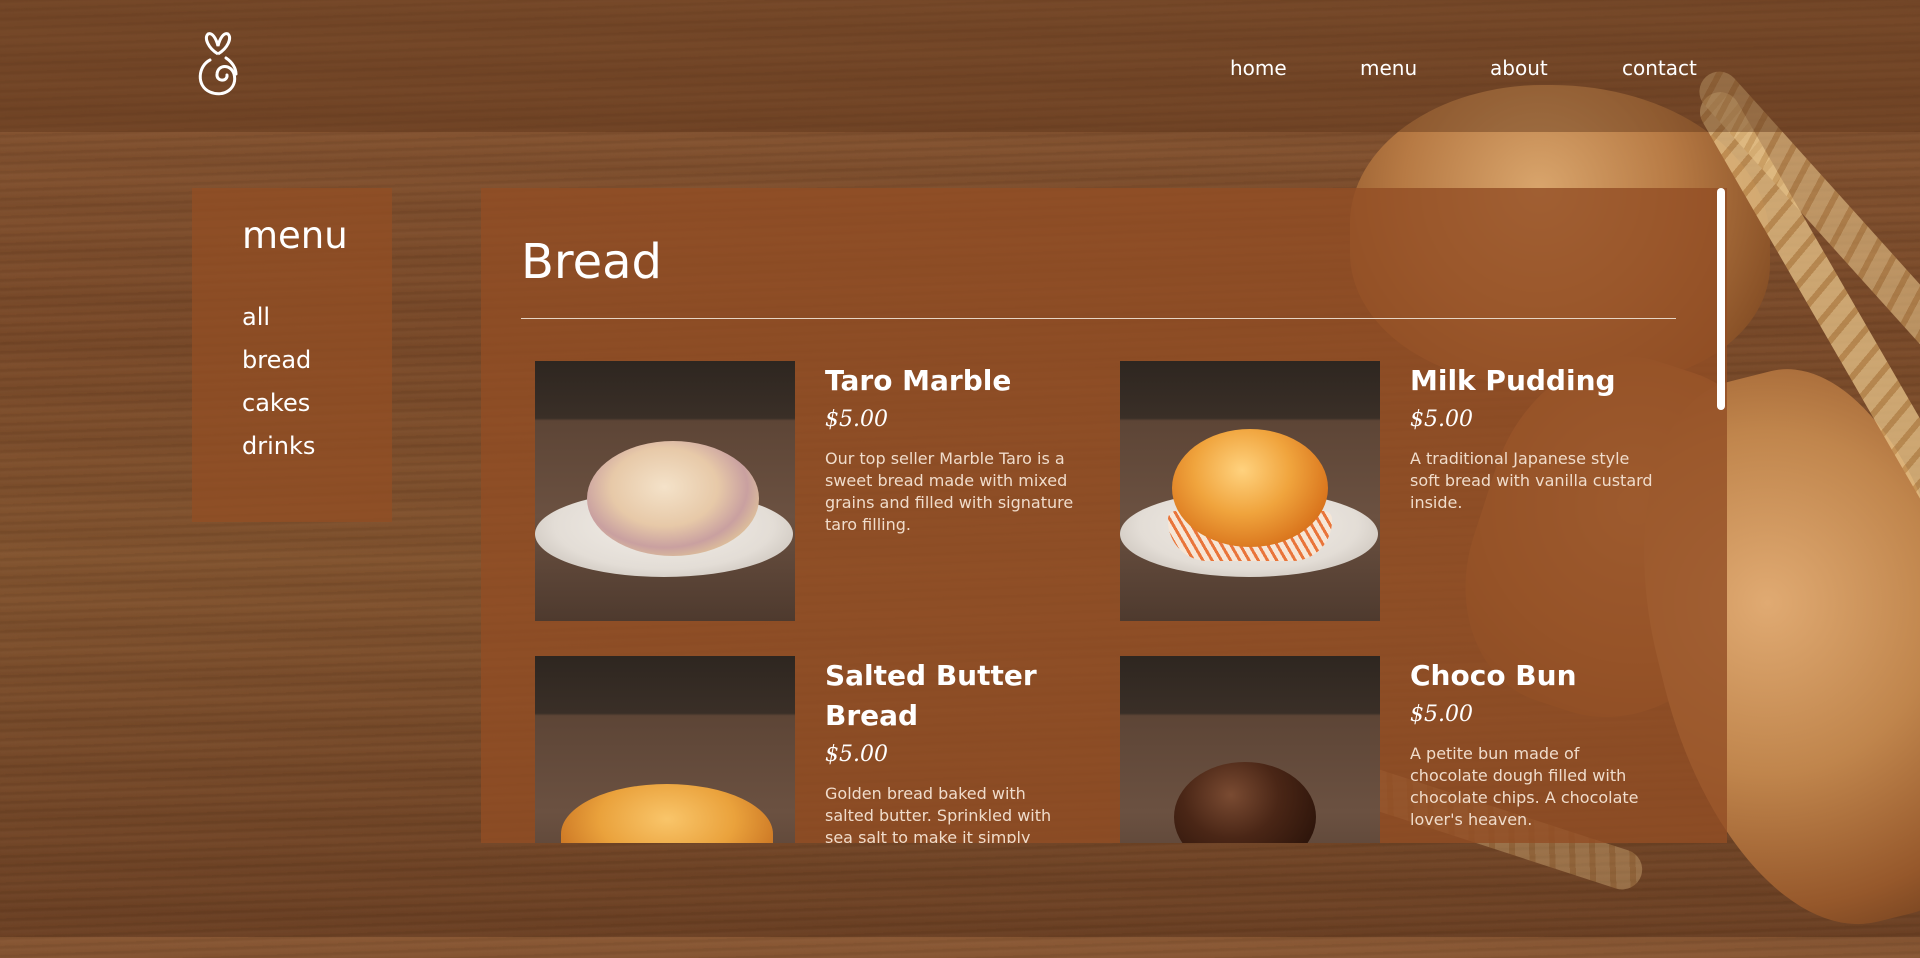  Describe the element at coordinates (295, 235) in the screenshot. I see `sidebar-title: menu` at that location.